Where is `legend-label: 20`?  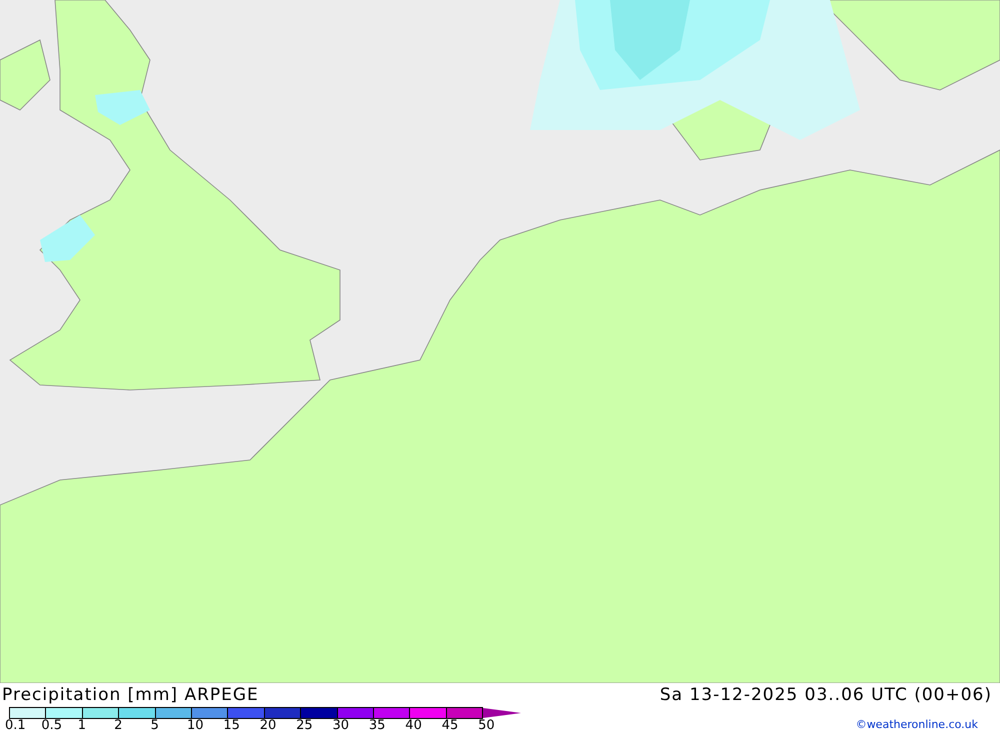 legend-label: 20 is located at coordinates (268, 725).